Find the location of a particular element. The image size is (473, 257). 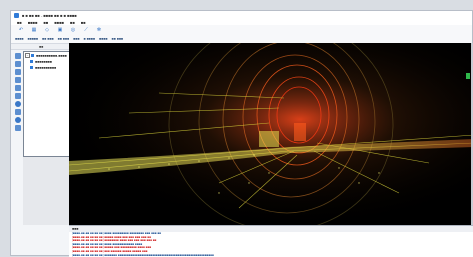

menu-item-4: ■■■■ is located at coordinates (59, 22).